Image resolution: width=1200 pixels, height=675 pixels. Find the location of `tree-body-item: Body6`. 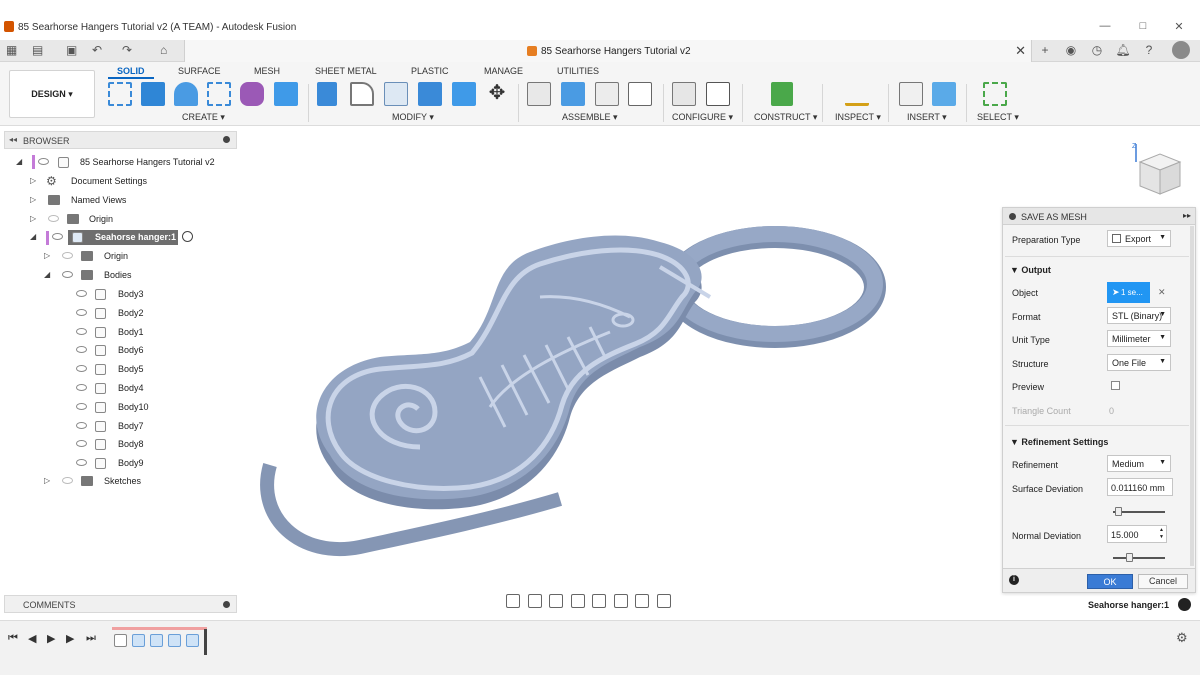

tree-body-item: Body6 is located at coordinates (117, 350).